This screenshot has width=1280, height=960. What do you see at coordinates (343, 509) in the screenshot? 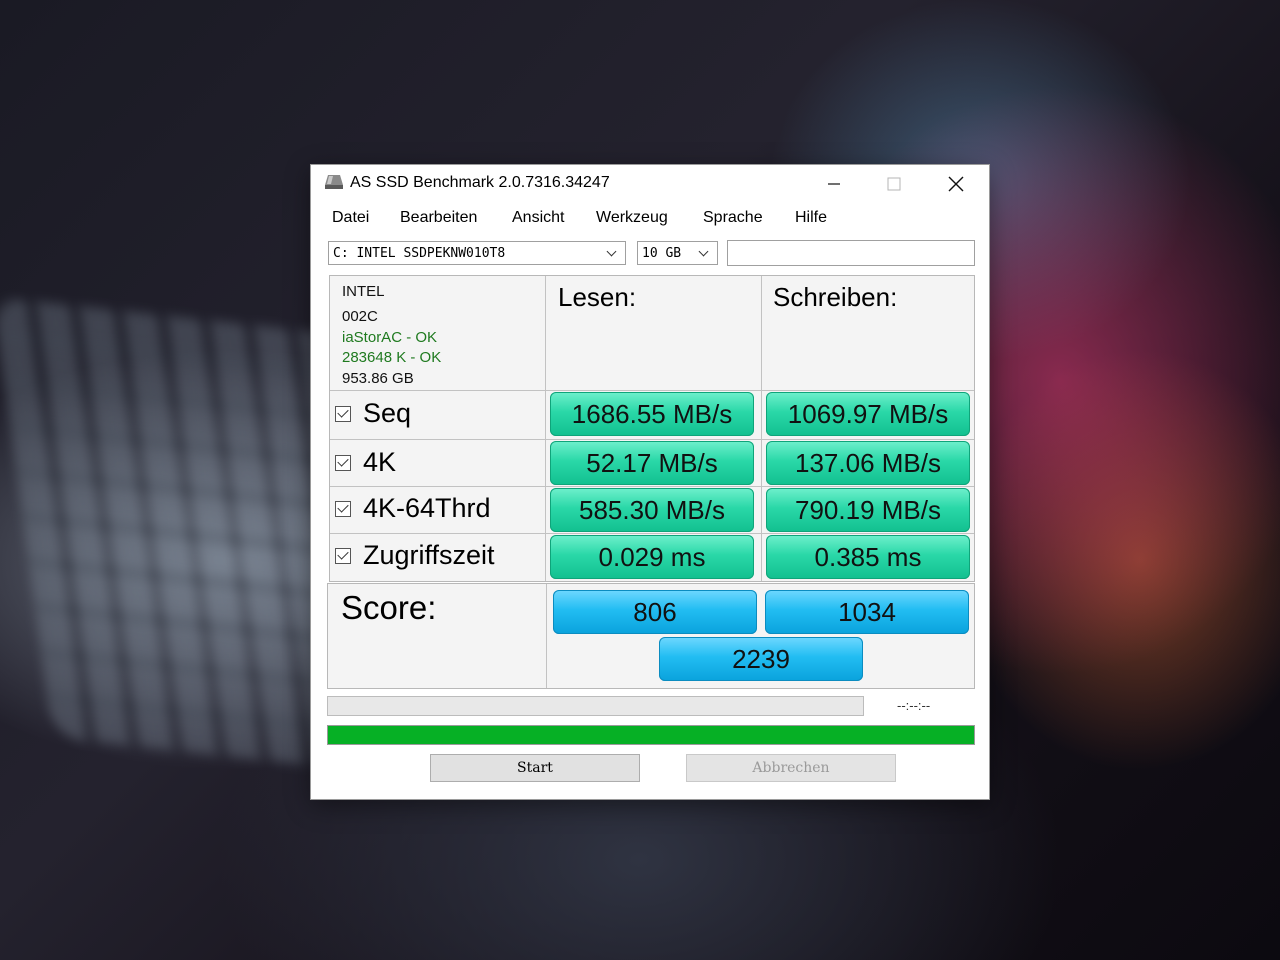
I see `4k-64thrd-checkbox` at bounding box center [343, 509].